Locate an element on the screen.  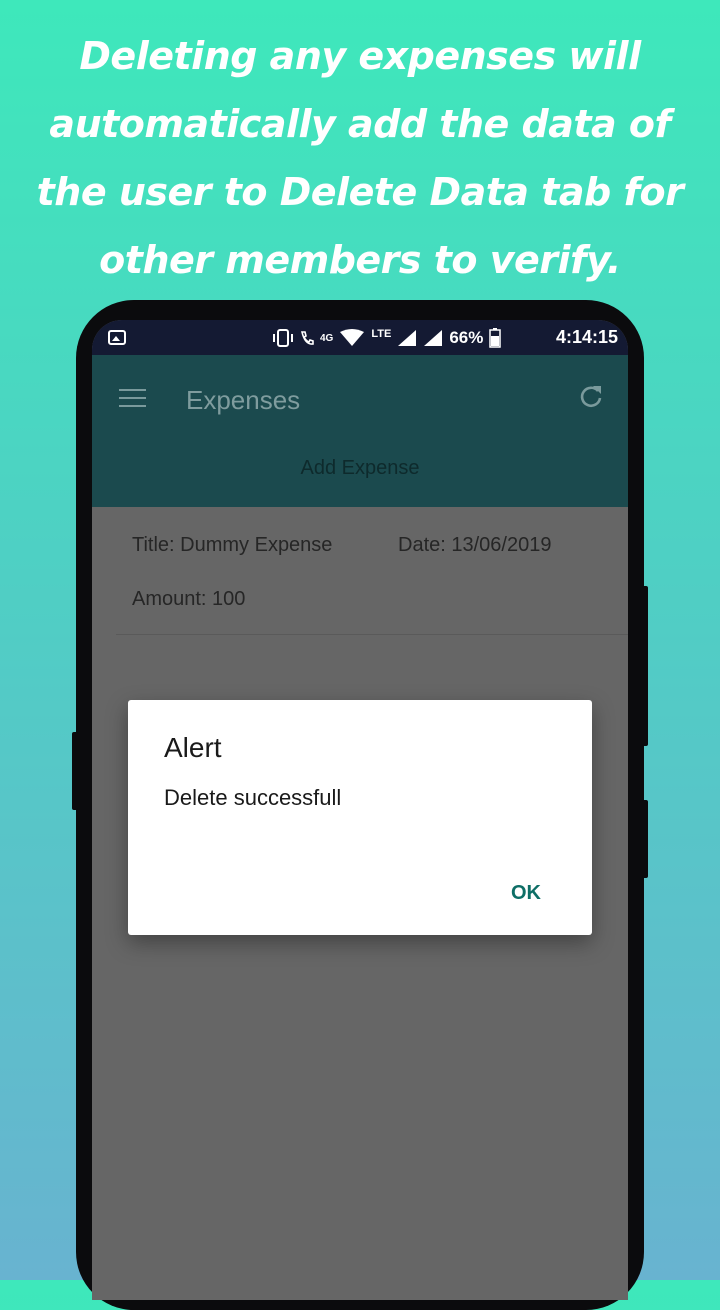
alert-dialog: Alert Delete successfull OK is located at coordinates (360, 817).